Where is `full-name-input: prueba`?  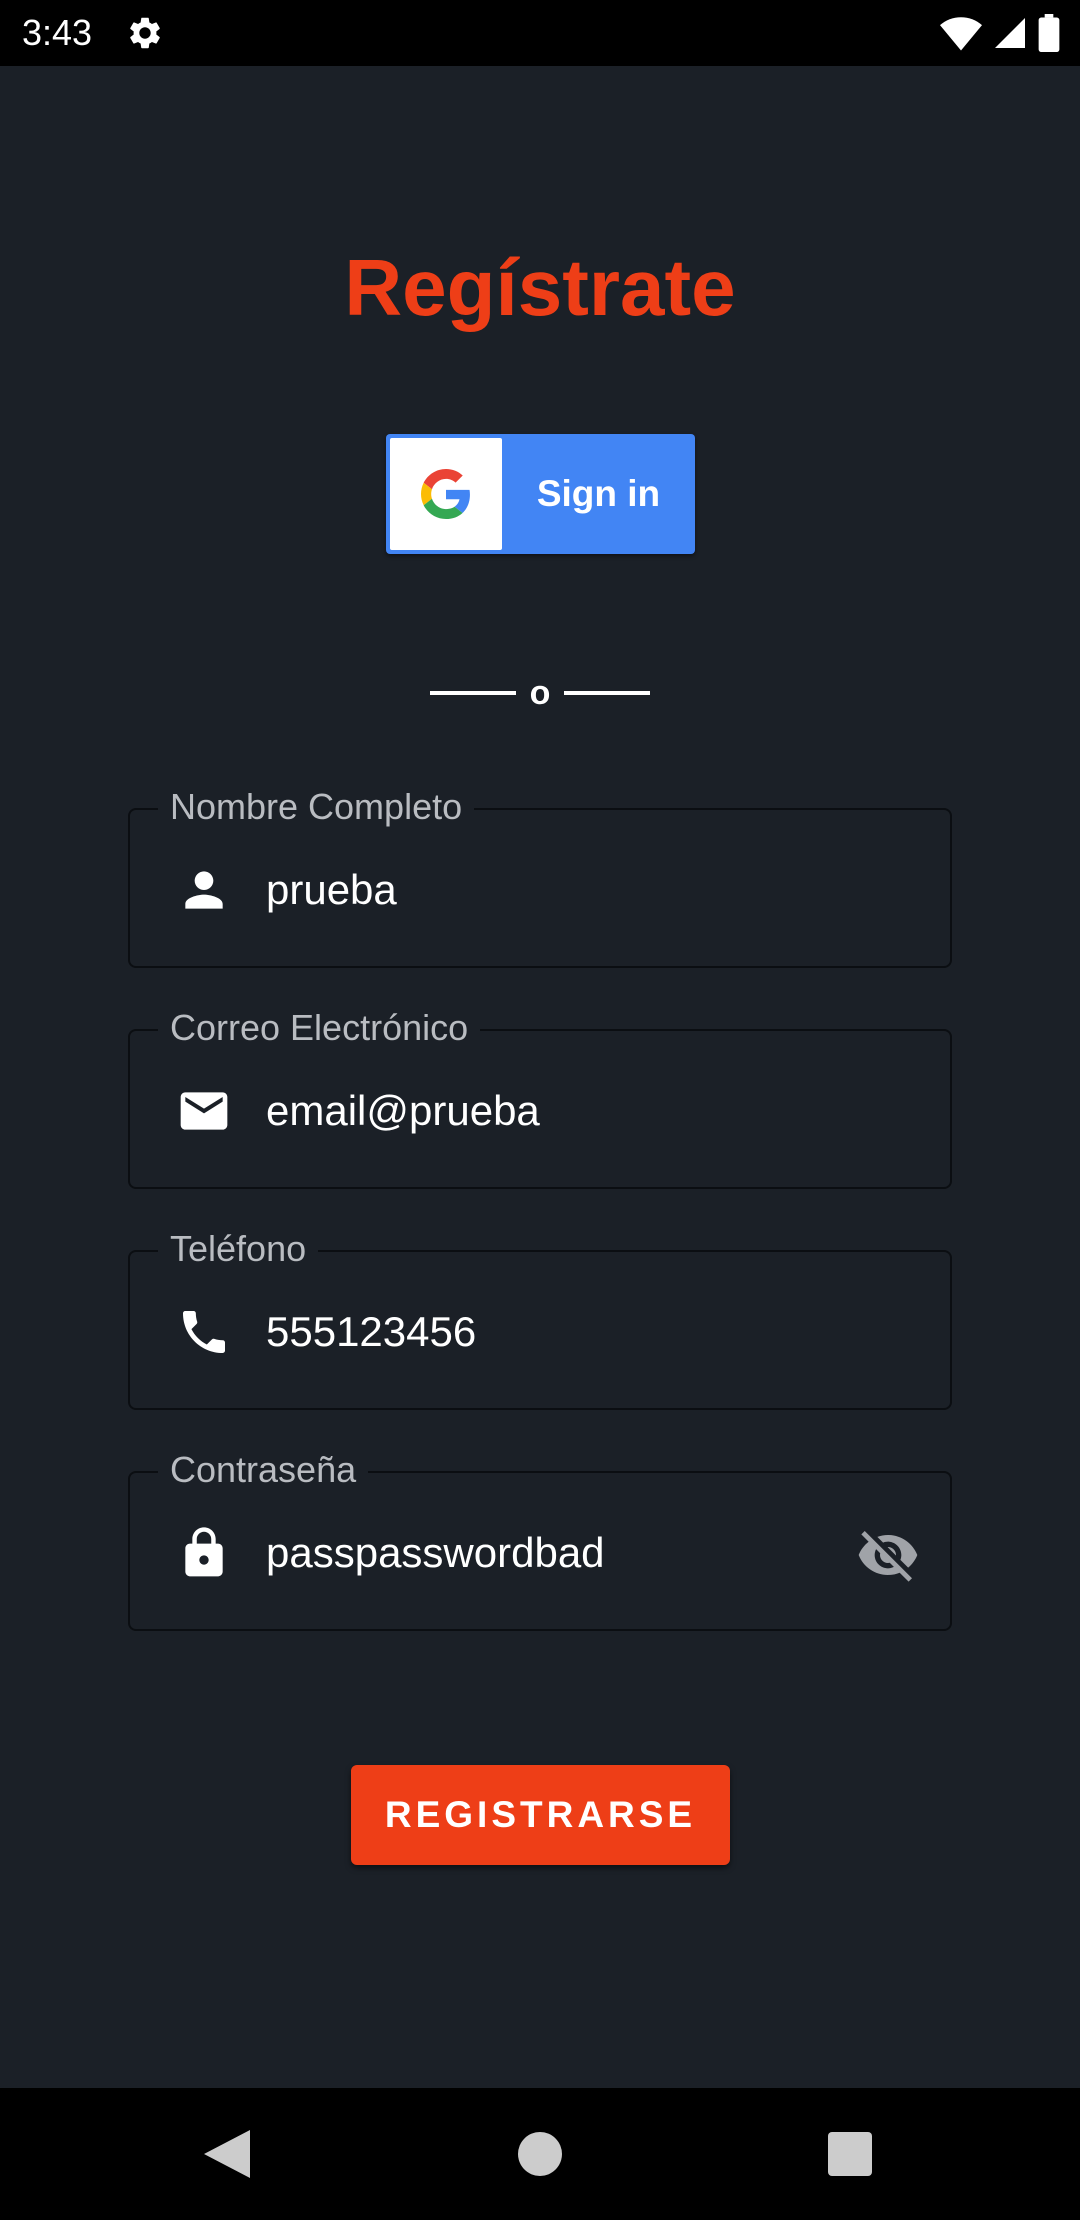 full-name-input: prueba is located at coordinates (331, 890).